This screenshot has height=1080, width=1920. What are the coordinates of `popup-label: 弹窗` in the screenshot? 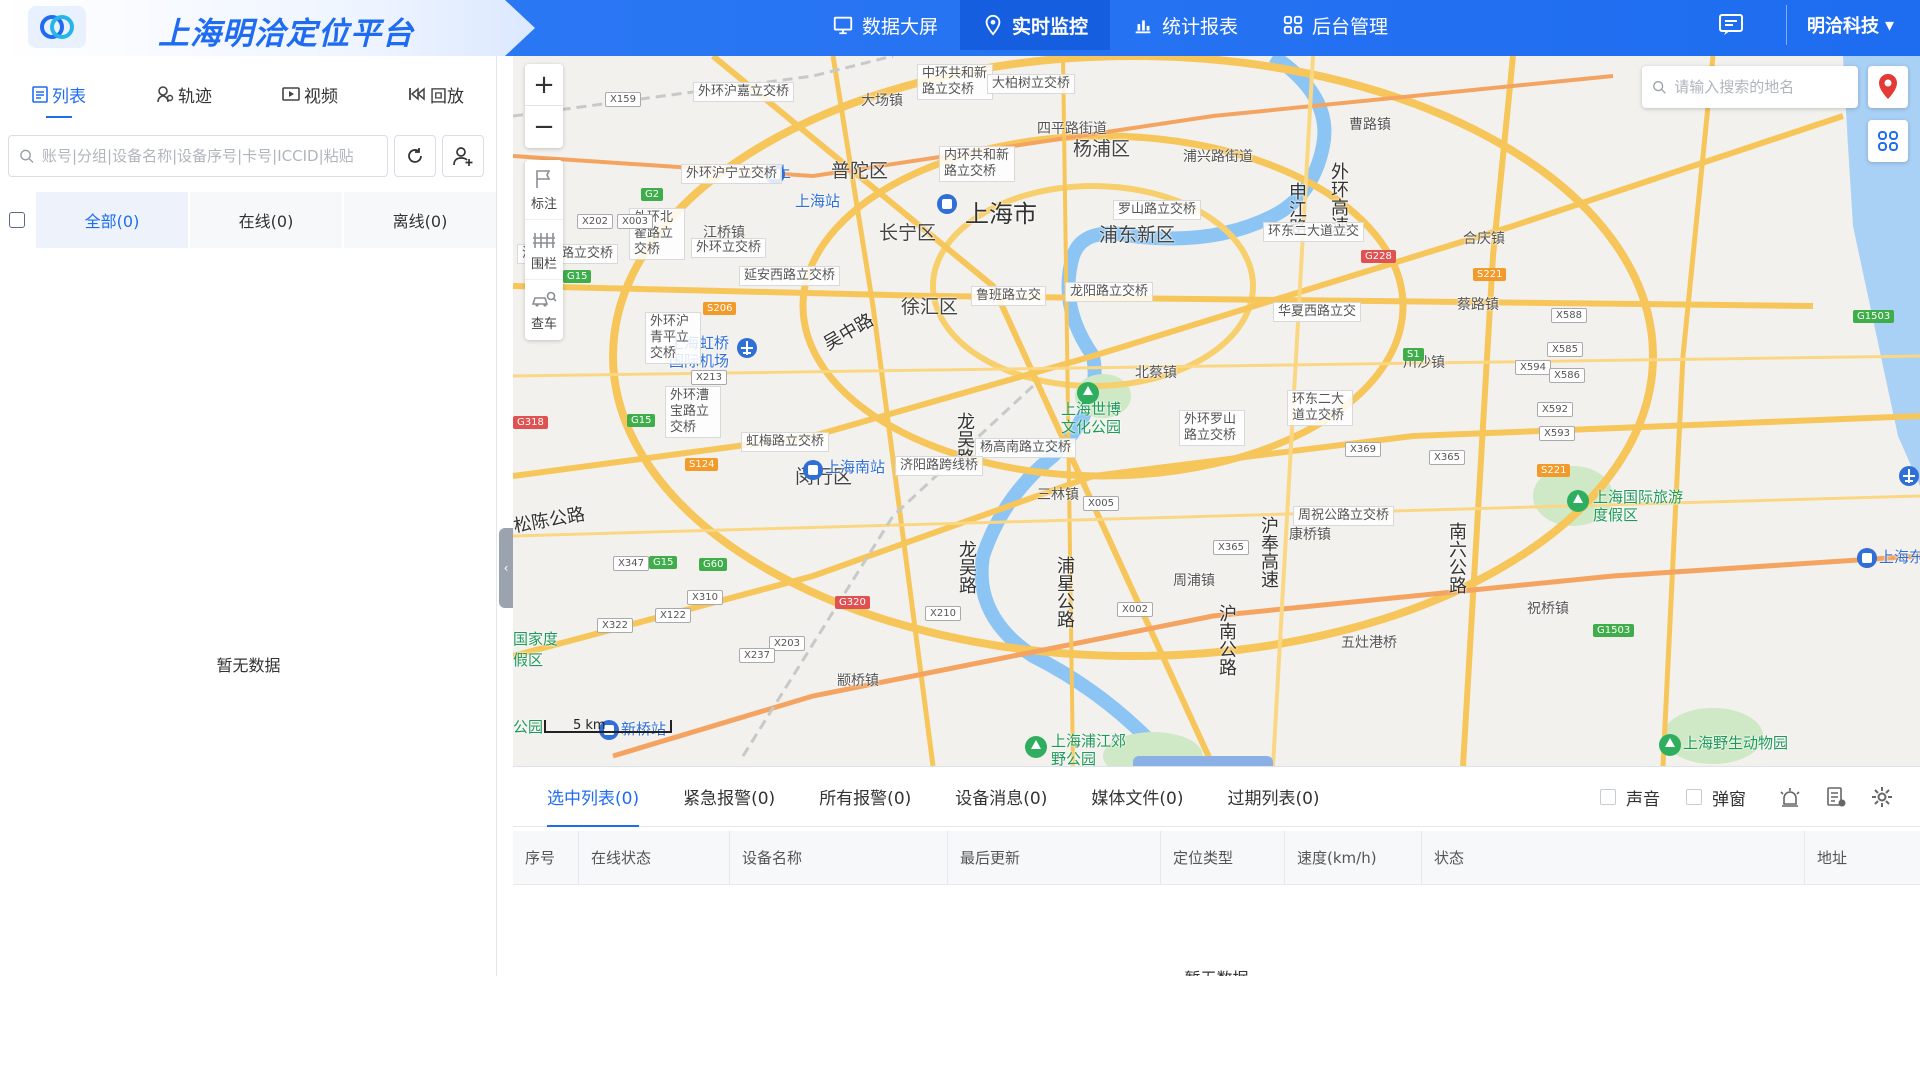 It's located at (1729, 799).